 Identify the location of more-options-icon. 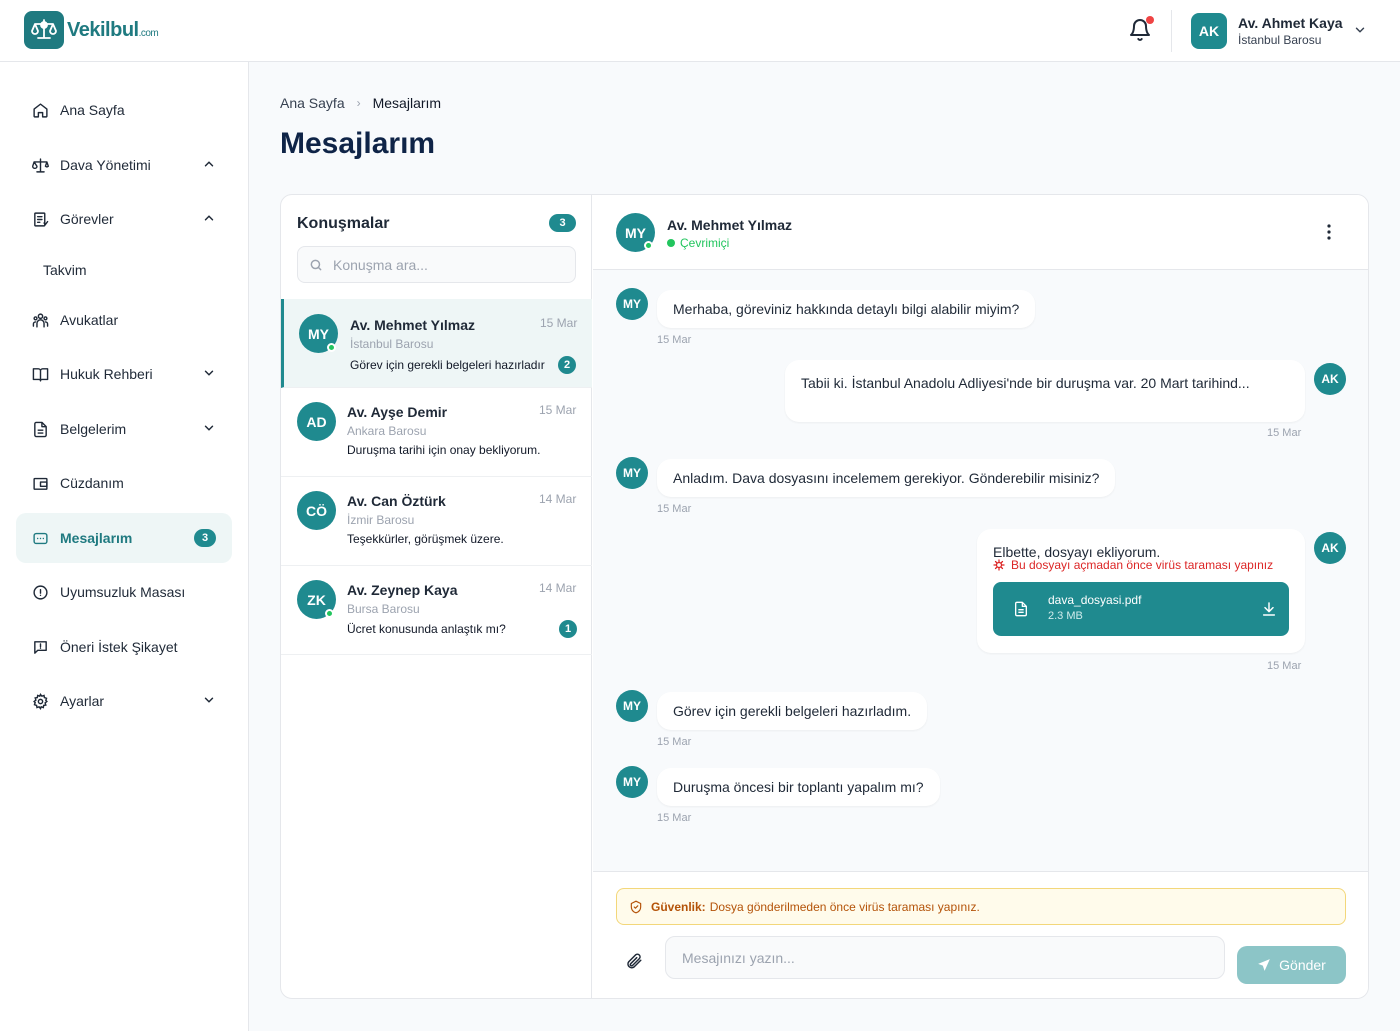
(1329, 232).